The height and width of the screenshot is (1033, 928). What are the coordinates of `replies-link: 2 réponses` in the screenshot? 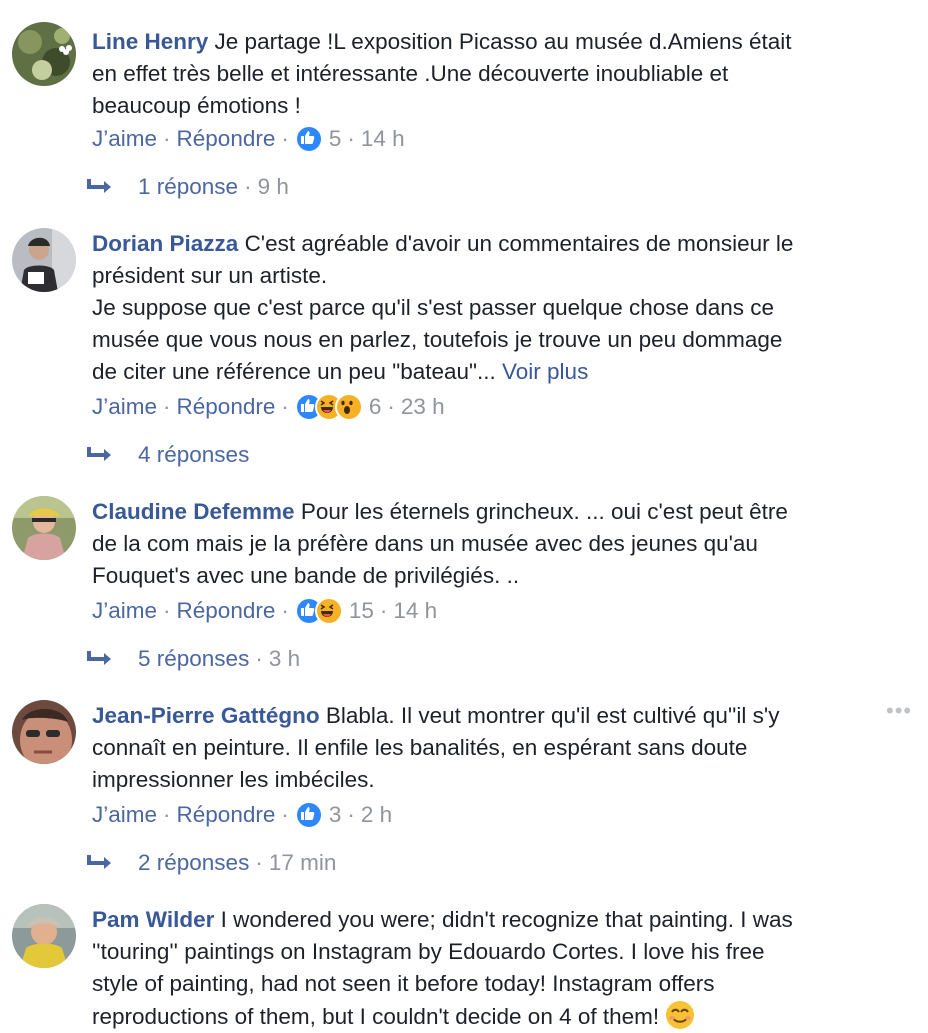 It's located at (193, 863).